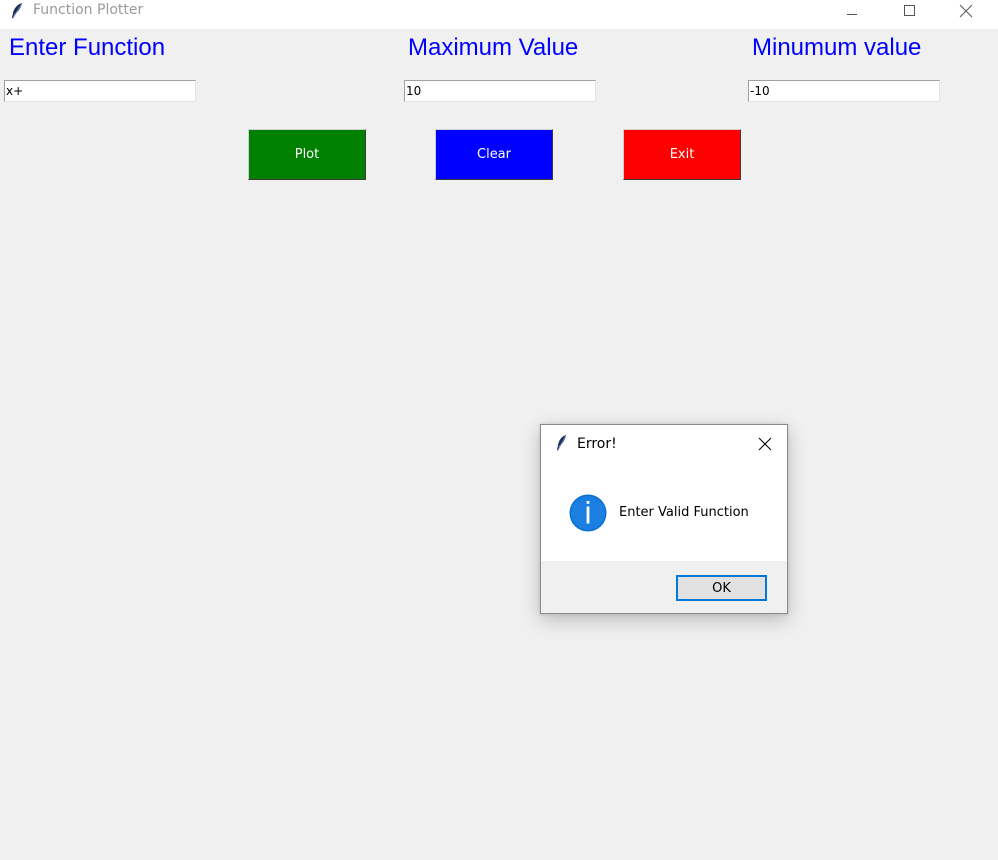 The image size is (998, 860). What do you see at coordinates (837, 47) in the screenshot?
I see `min-value-label: Minumum value` at bounding box center [837, 47].